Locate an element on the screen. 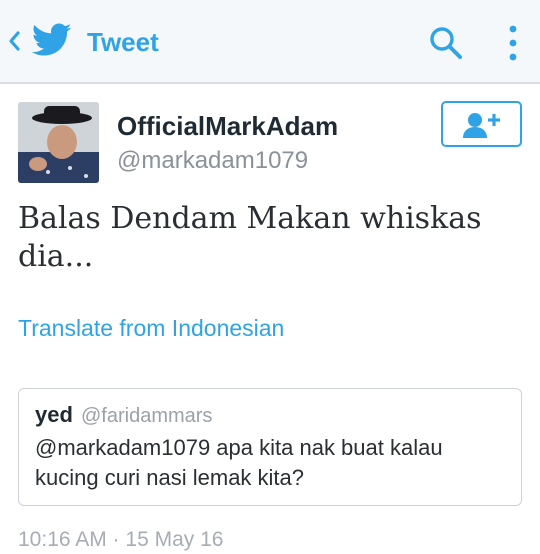 This screenshot has height=554, width=540. tweet-timestamp: 10:16 AM · 15 May 16 is located at coordinates (121, 539).